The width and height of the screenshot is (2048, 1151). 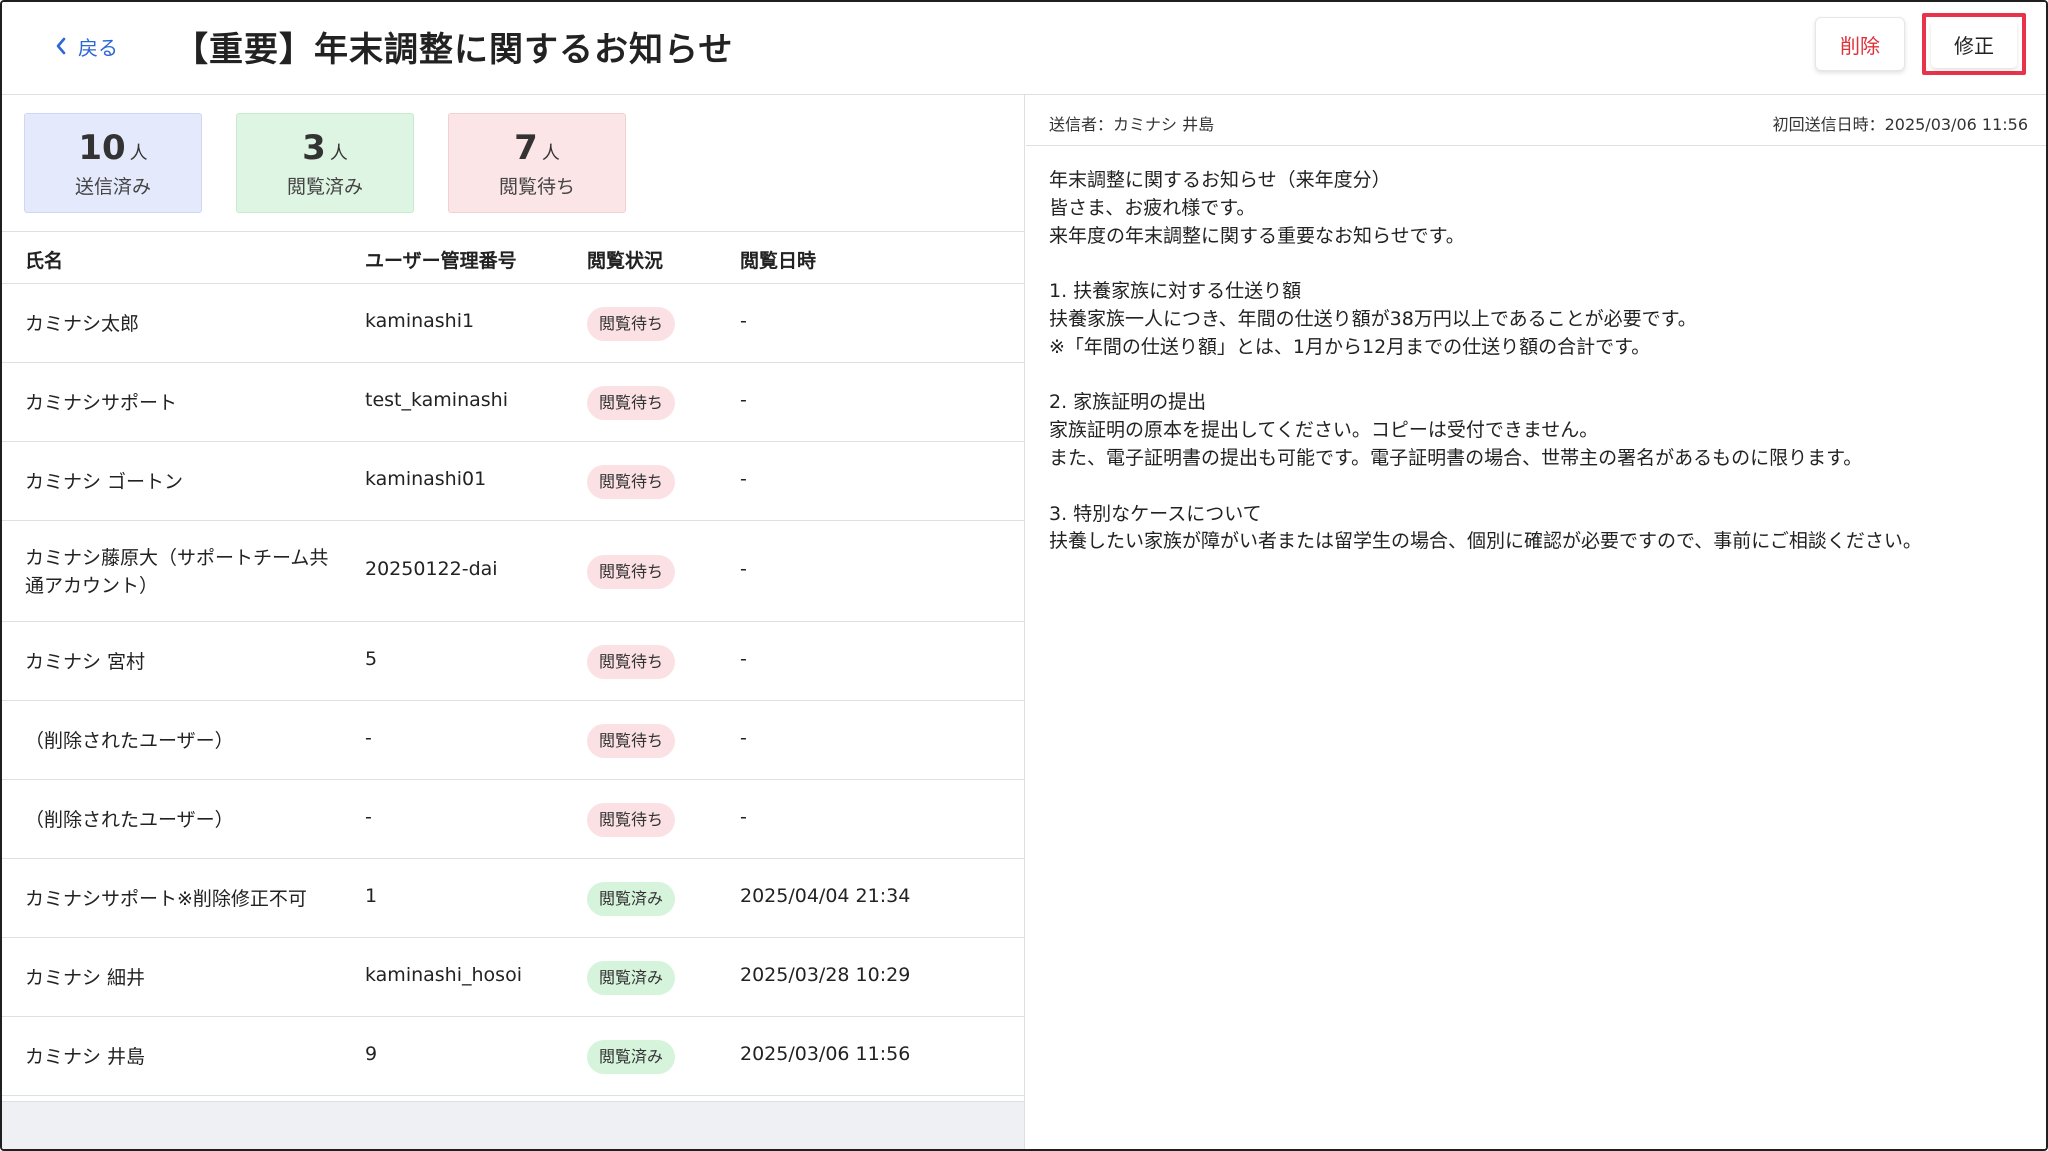 I want to click on table-row: カミナシサポート test_kaminashi 閲覧待ち -, so click(x=513, y=402).